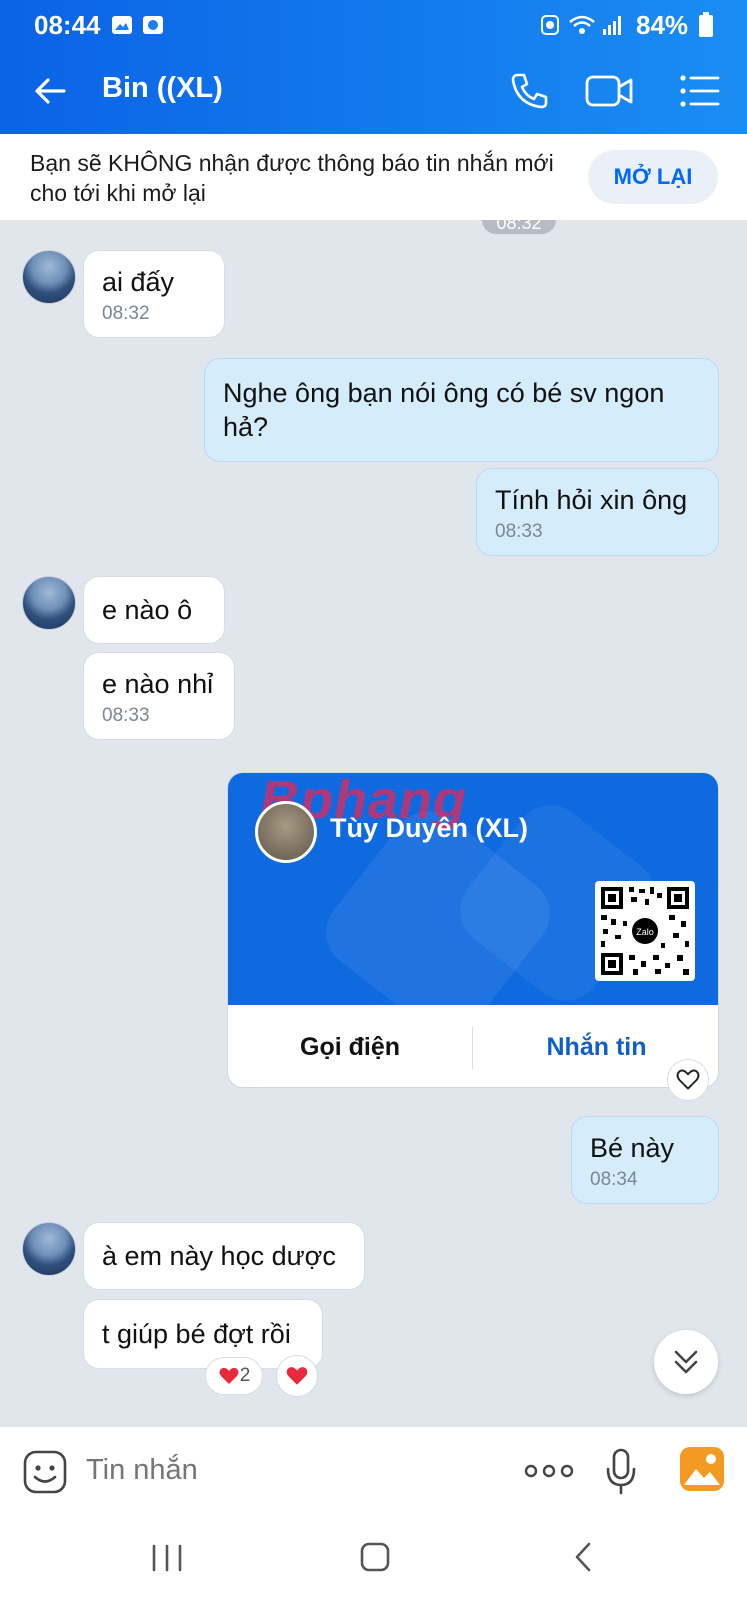 This screenshot has height=1600, width=747. I want to click on back-nav-icon, so click(583, 1558).